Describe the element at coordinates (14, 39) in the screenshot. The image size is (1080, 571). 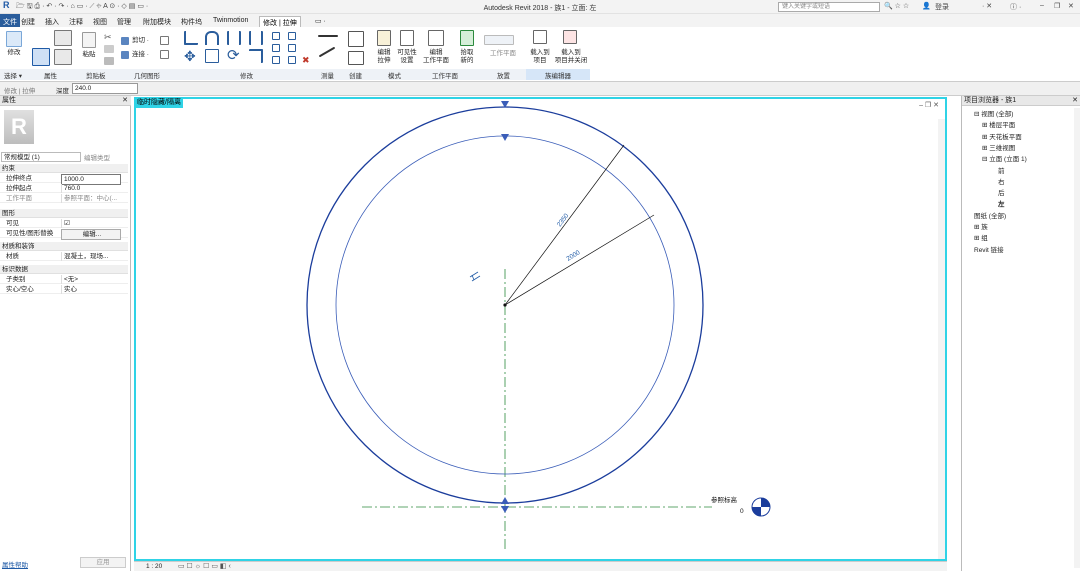
I see `modify-cursor-icon` at that location.